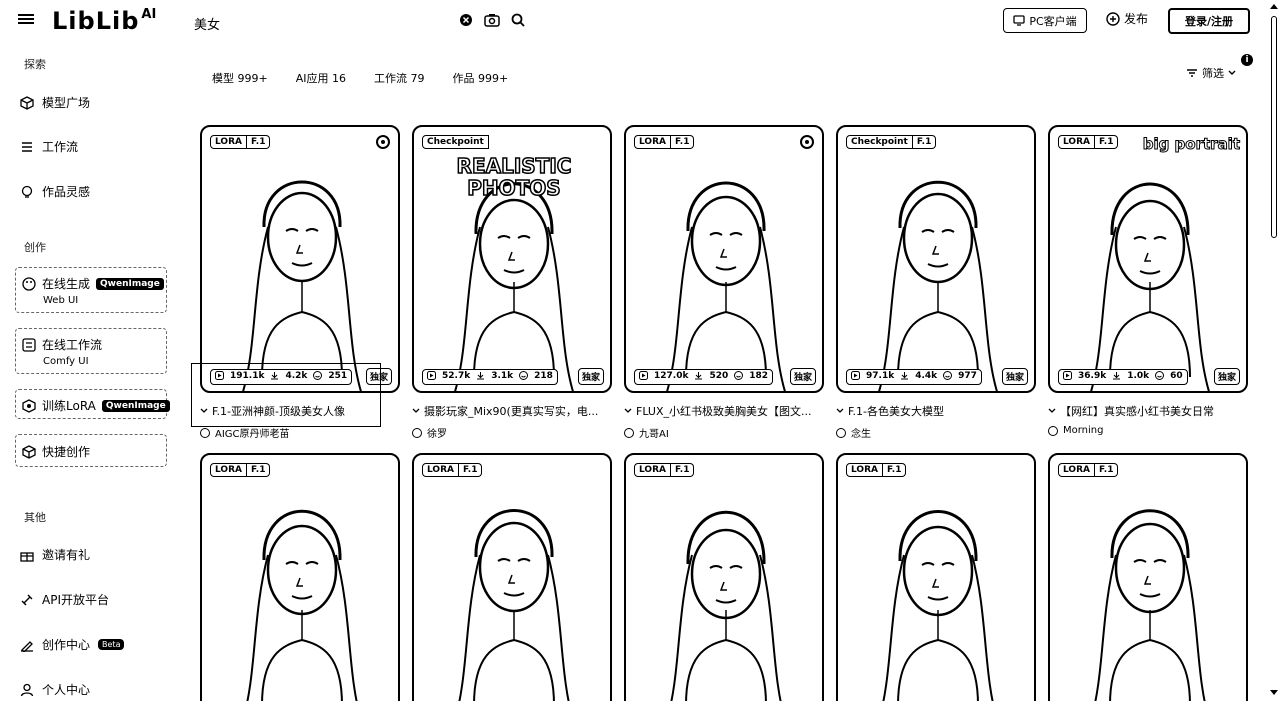  I want to click on card-stats: 36.9k 1.0k 60, so click(1123, 377).